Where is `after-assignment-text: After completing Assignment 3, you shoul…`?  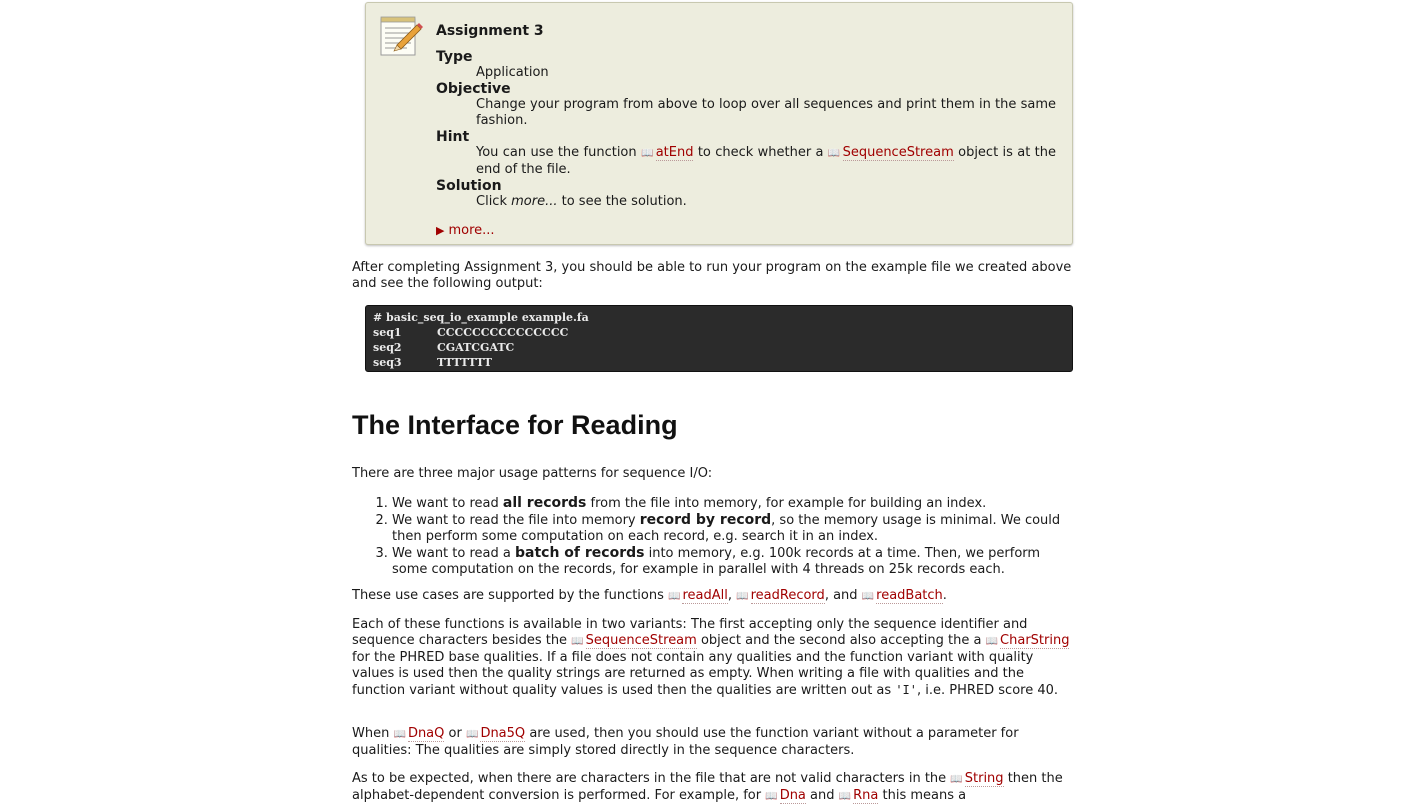 after-assignment-text: After completing Assignment 3, you shoul… is located at coordinates (712, 275).